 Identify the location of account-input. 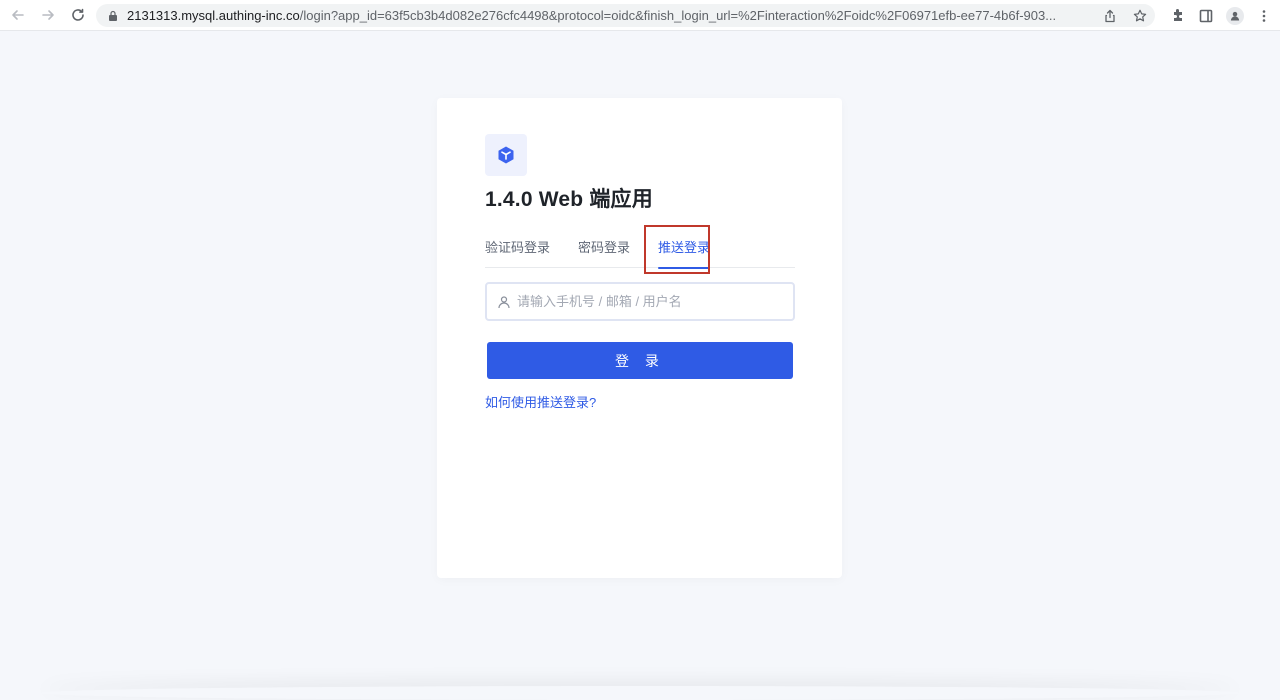
(647, 301).